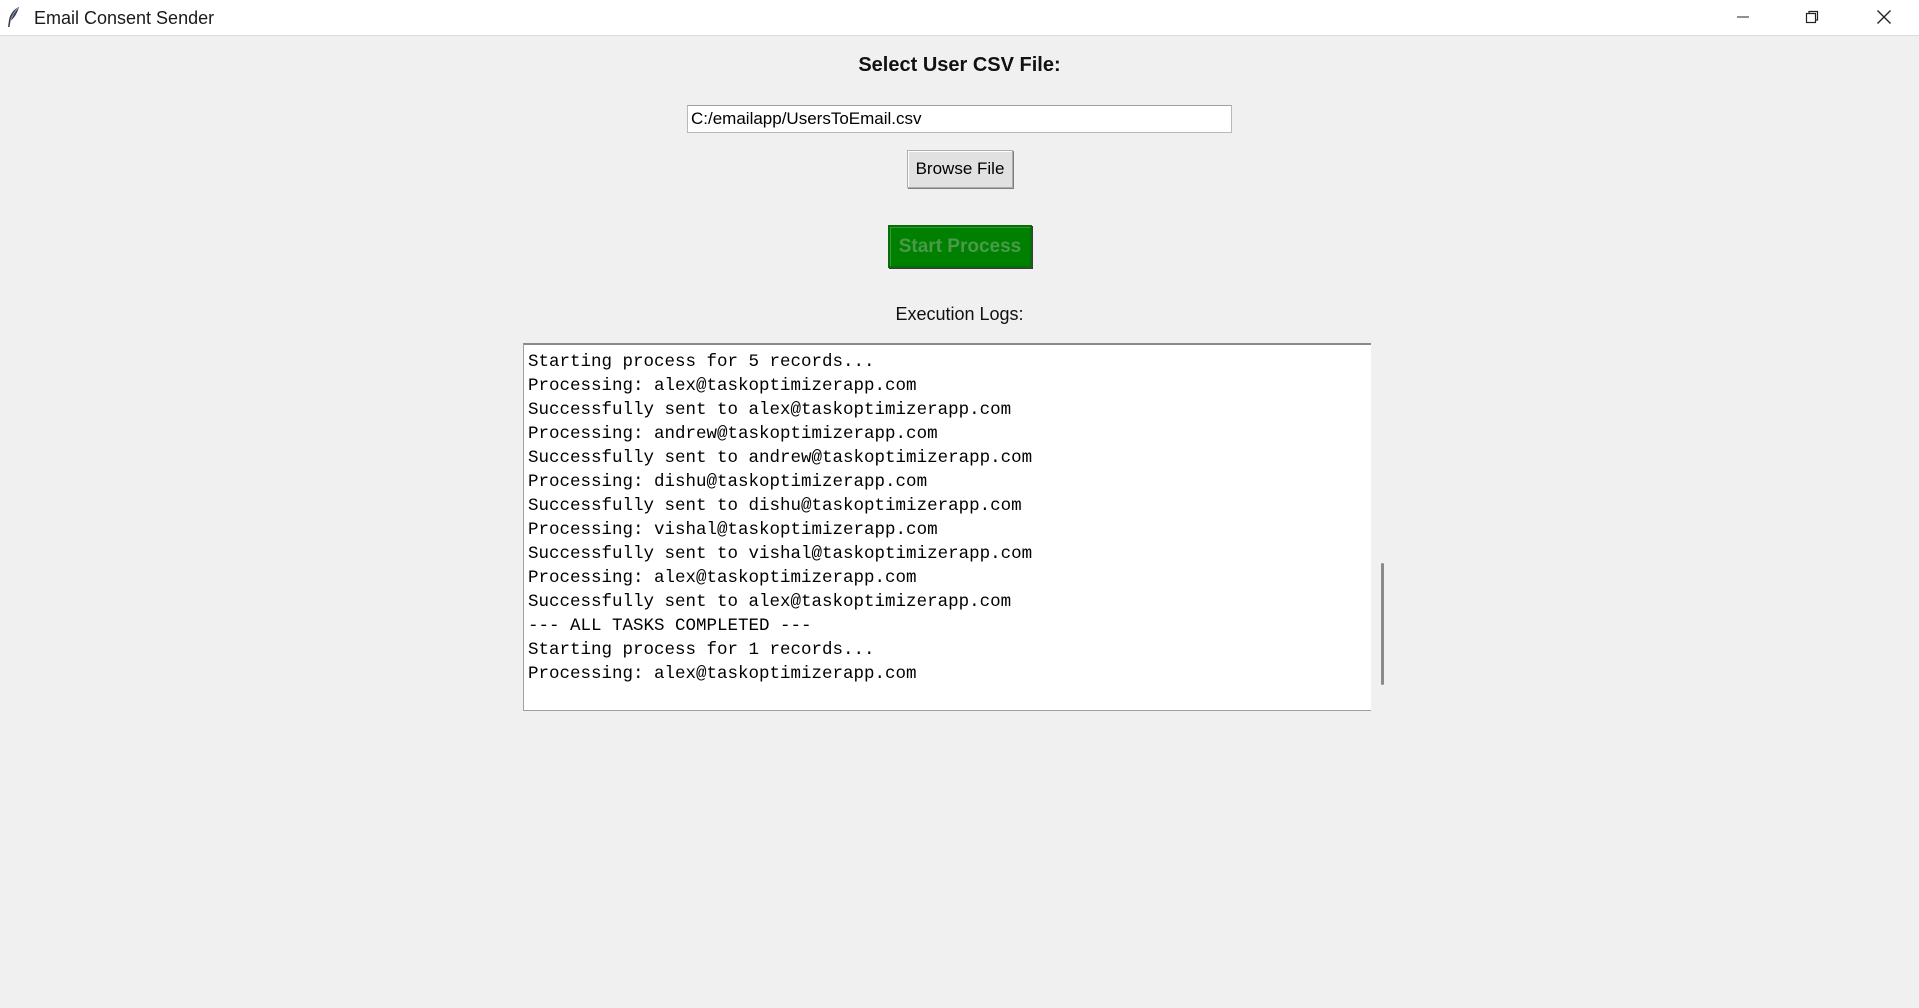 The height and width of the screenshot is (1008, 1919). Describe the element at coordinates (14, 17) in the screenshot. I see `feather-icon` at that location.